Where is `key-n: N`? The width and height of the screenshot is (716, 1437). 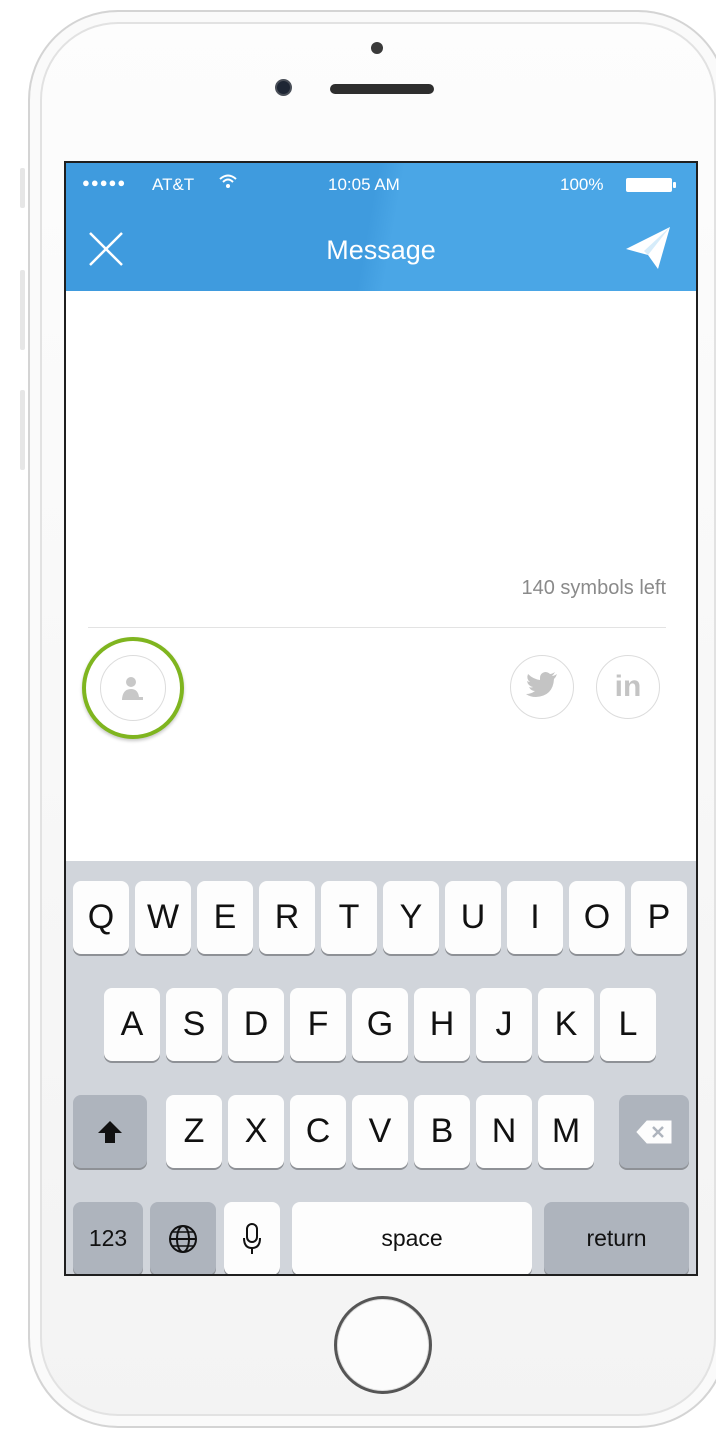 key-n: N is located at coordinates (504, 1131).